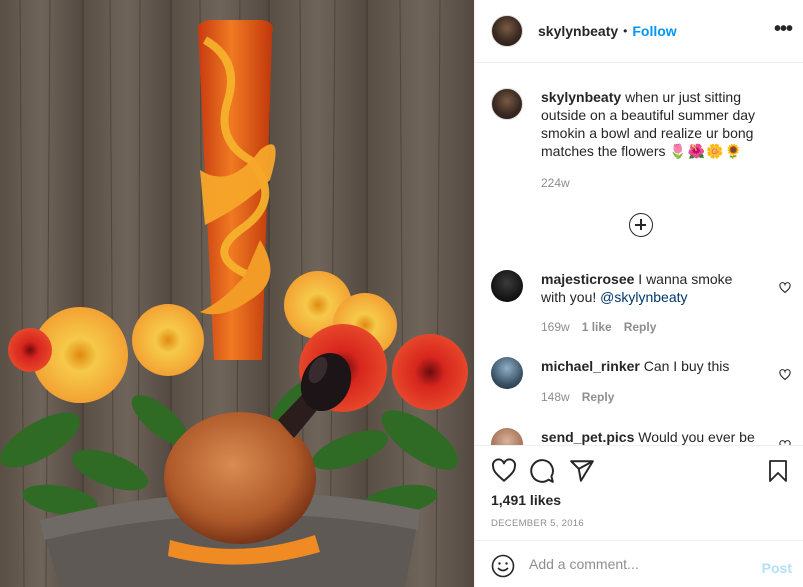  I want to click on comment-mention: @skylynbeaty, so click(643, 297).